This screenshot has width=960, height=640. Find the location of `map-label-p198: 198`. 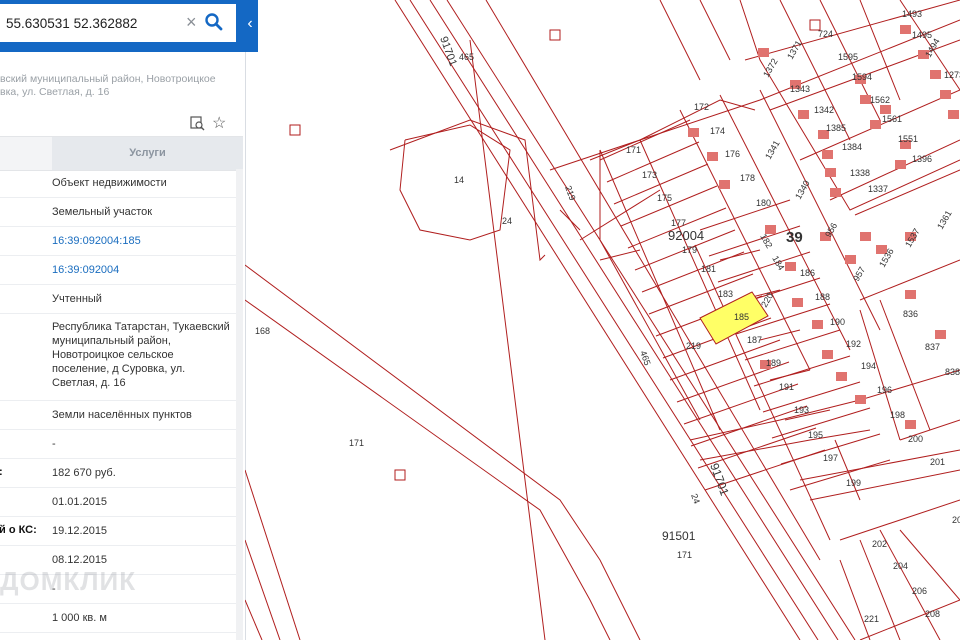

map-label-p198: 198 is located at coordinates (897, 415).